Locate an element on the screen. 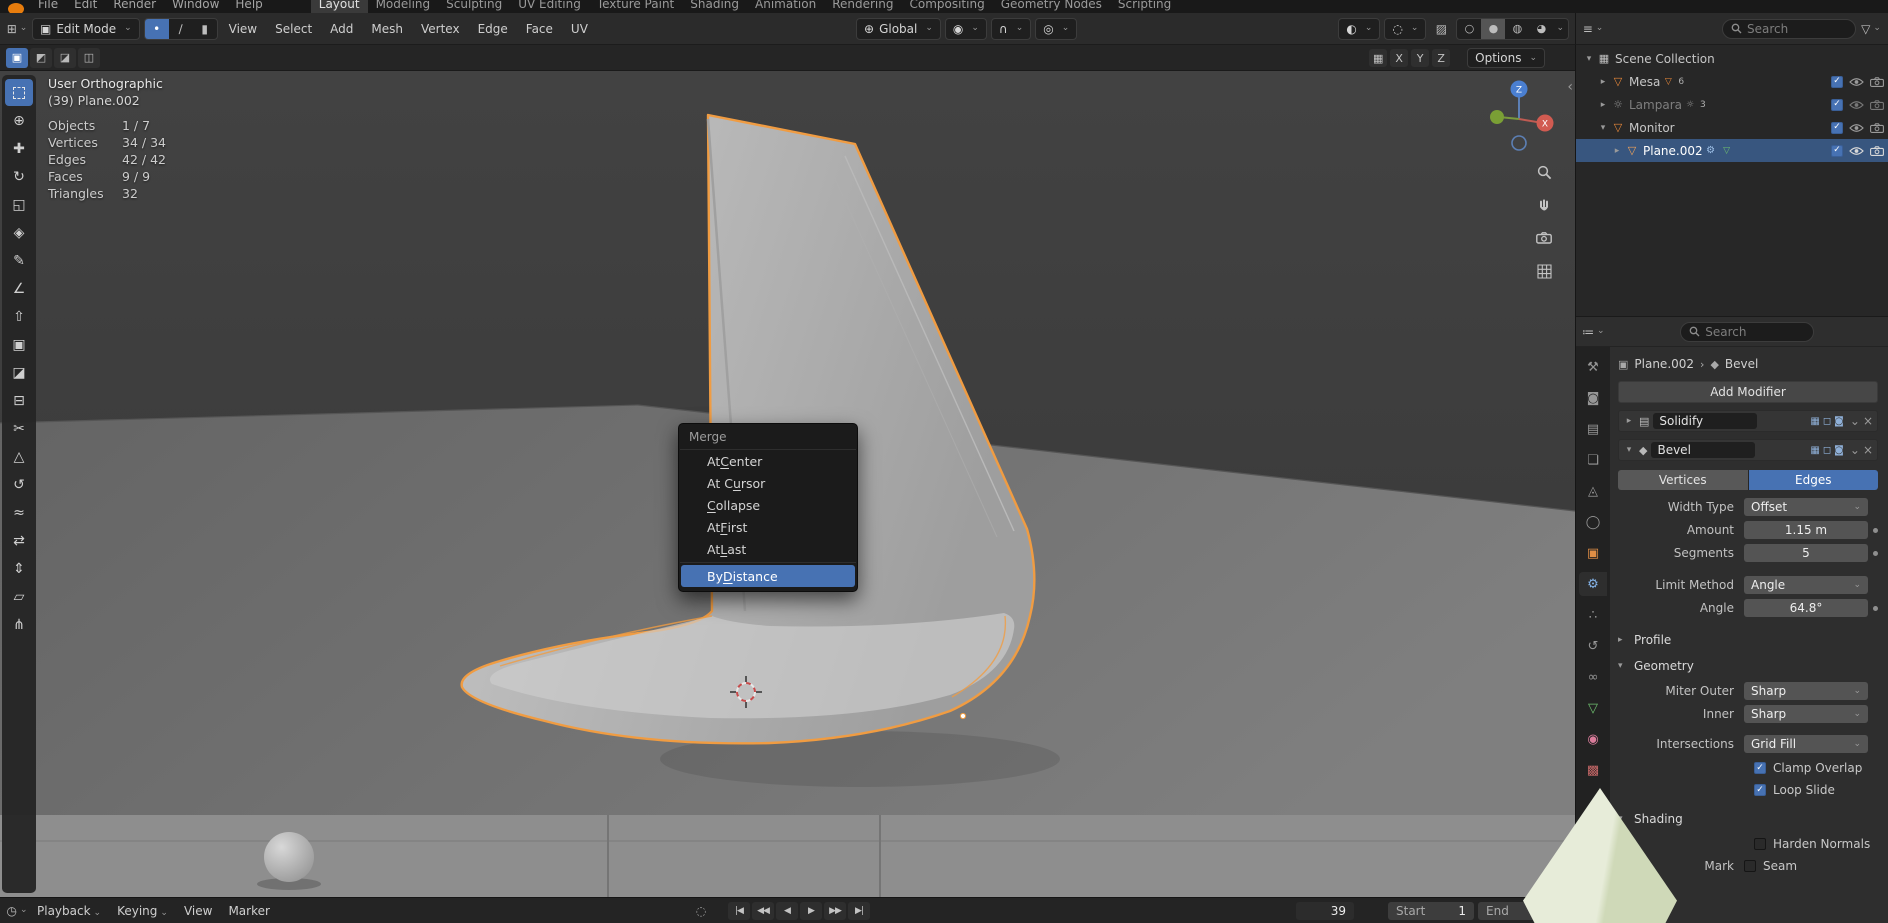  vertex-select-button: • is located at coordinates (156, 28).